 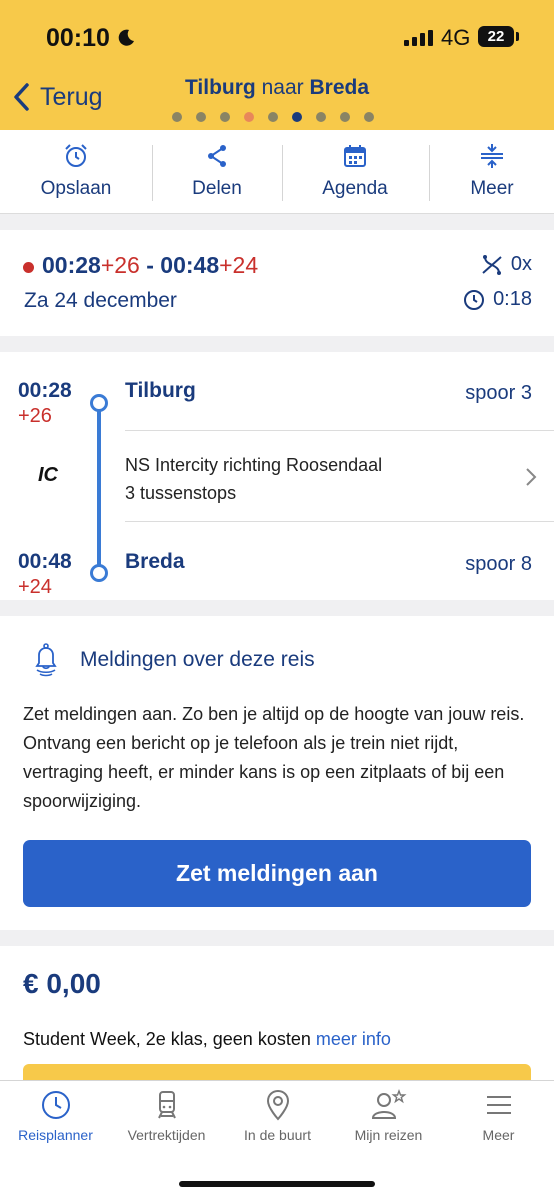 I want to click on calendar-button: Agenda, so click(x=355, y=172).